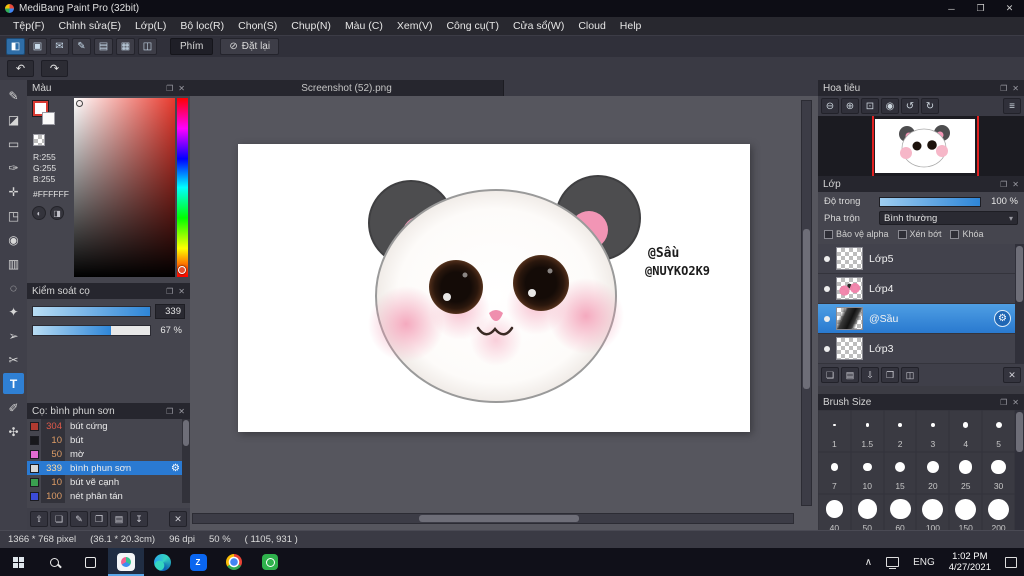 Image resolution: width=1024 pixels, height=576 pixels. What do you see at coordinates (900, 473) in the screenshot?
I see `brush-size-option: 15` at bounding box center [900, 473].